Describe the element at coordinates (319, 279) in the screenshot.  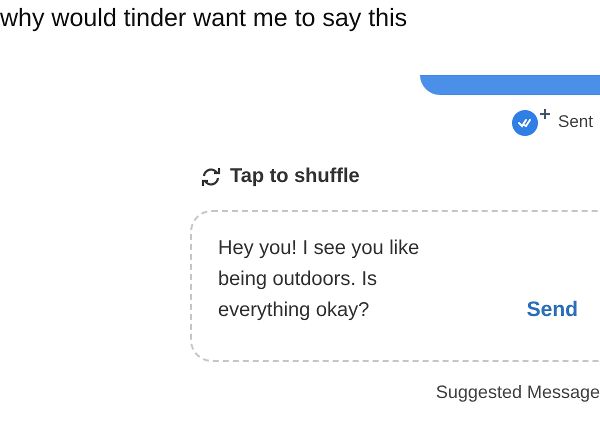
I see `suggested-message: Hey you! I see you like being outdoors. Is everything okay?` at that location.